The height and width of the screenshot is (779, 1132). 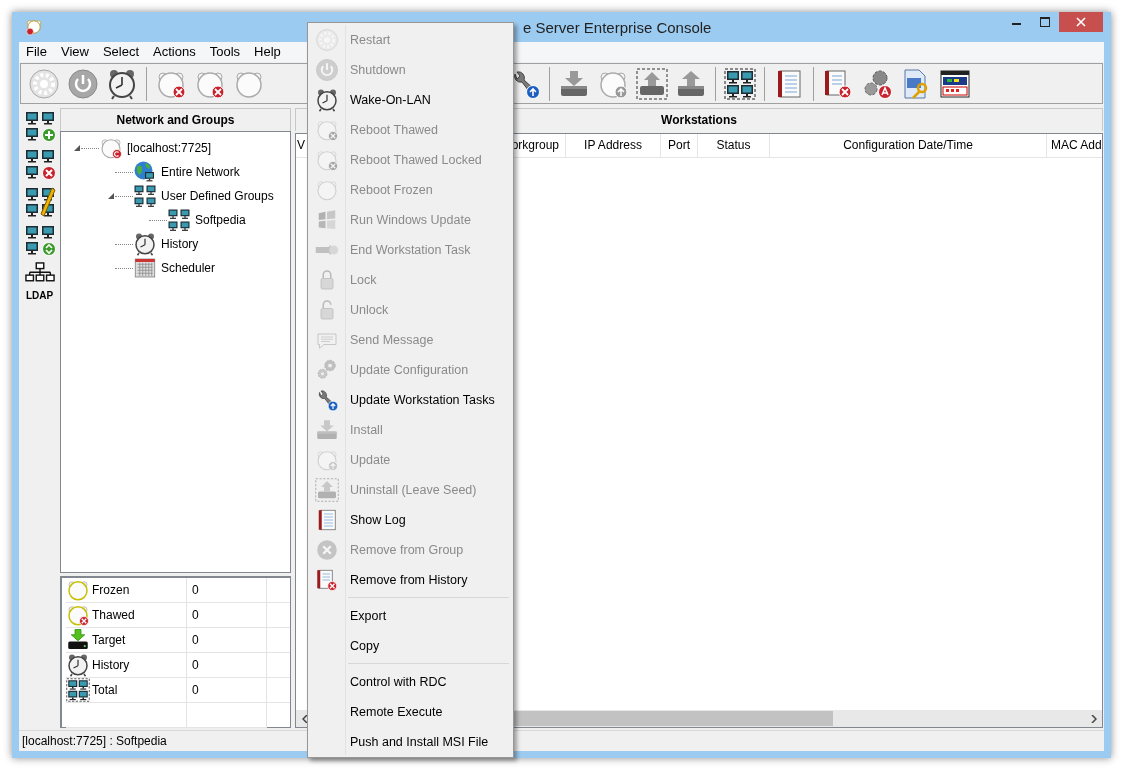 What do you see at coordinates (220, 220) in the screenshot?
I see `tree-item: Softpedia` at bounding box center [220, 220].